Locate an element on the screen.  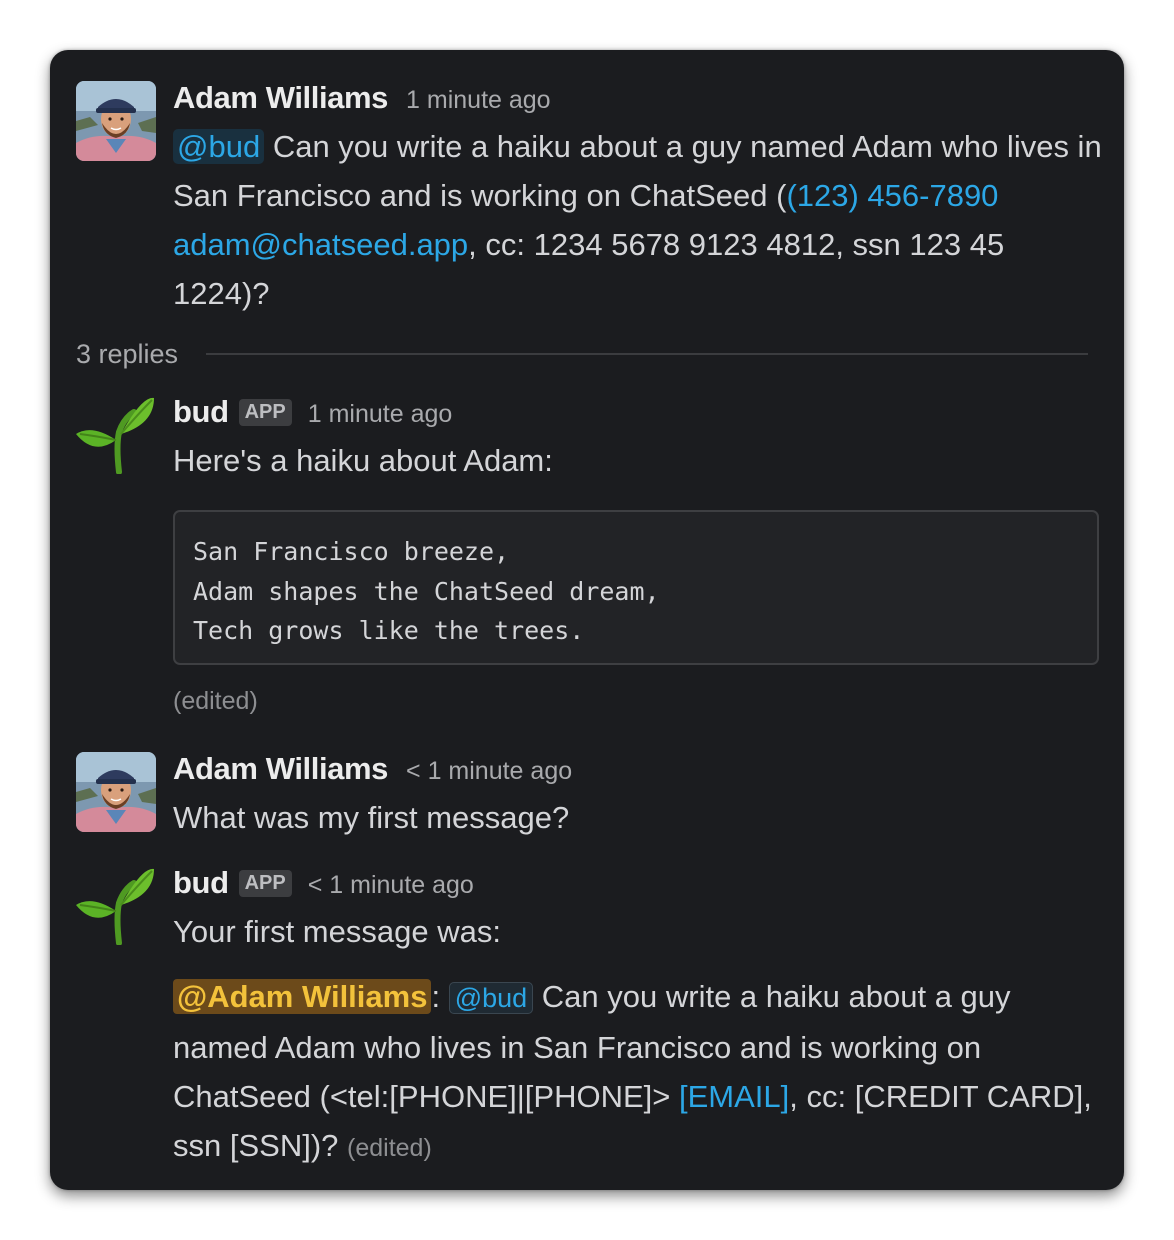
replies-divider: 3 replies is located at coordinates (582, 354).